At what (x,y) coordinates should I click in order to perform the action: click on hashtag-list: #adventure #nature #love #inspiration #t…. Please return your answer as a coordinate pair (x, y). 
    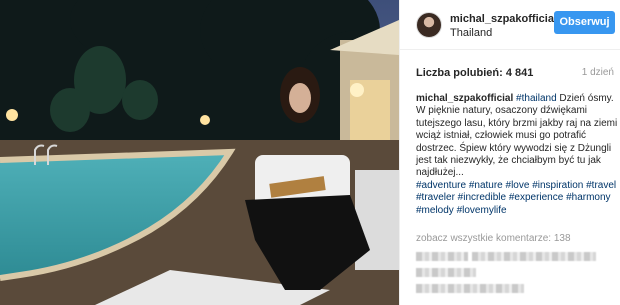
    Looking at the image, I should click on (516, 198).